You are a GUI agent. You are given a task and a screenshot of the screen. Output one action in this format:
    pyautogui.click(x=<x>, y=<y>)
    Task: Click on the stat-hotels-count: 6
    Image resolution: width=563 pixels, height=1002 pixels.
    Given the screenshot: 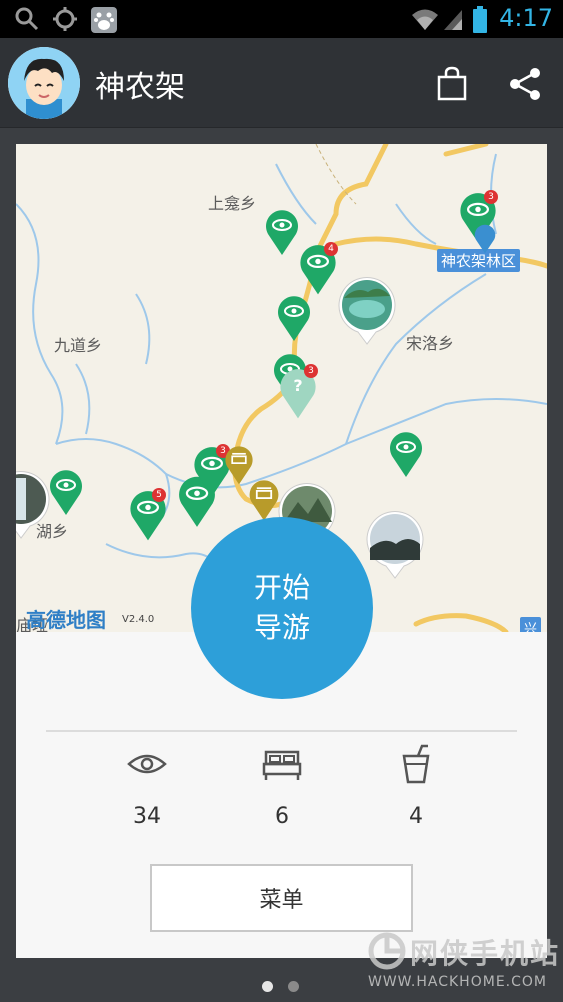 What is the action you would take?
    pyautogui.click(x=282, y=816)
    